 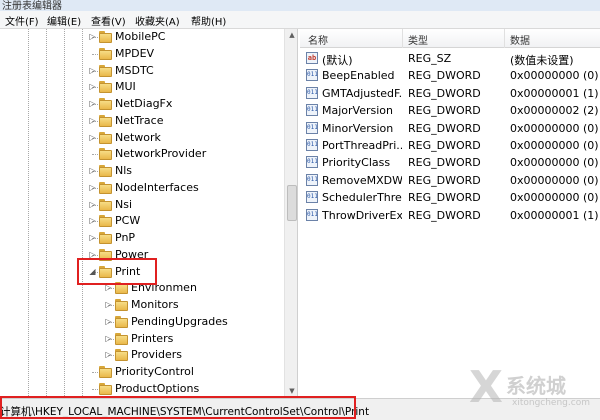 What do you see at coordinates (358, 128) in the screenshot?
I see `value-name: MinorVersion` at bounding box center [358, 128].